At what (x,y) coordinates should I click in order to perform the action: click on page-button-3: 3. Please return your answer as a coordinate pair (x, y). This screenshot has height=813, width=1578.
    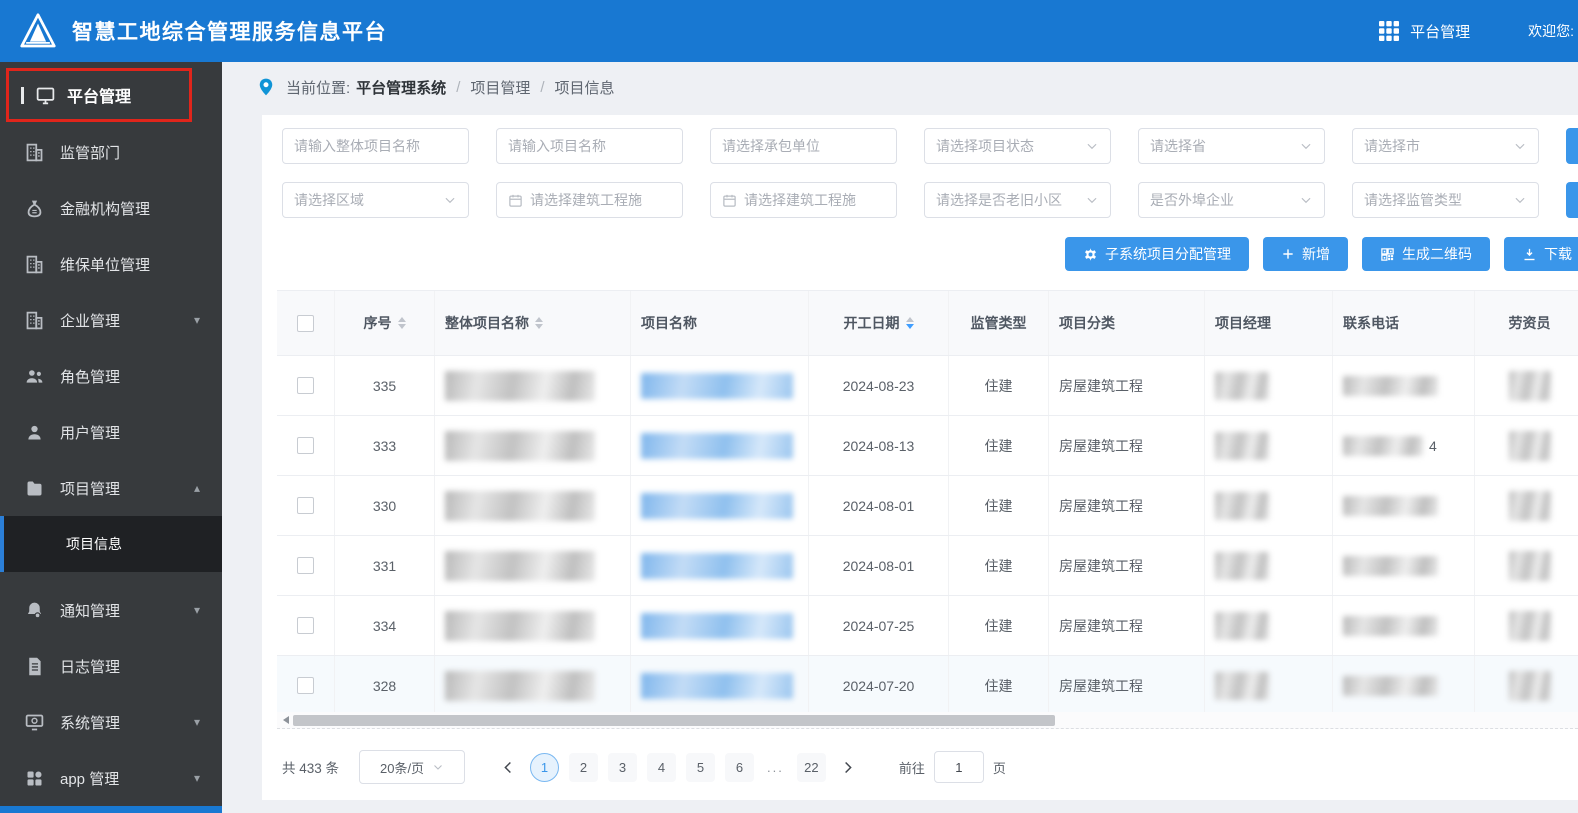
    Looking at the image, I should click on (623, 767).